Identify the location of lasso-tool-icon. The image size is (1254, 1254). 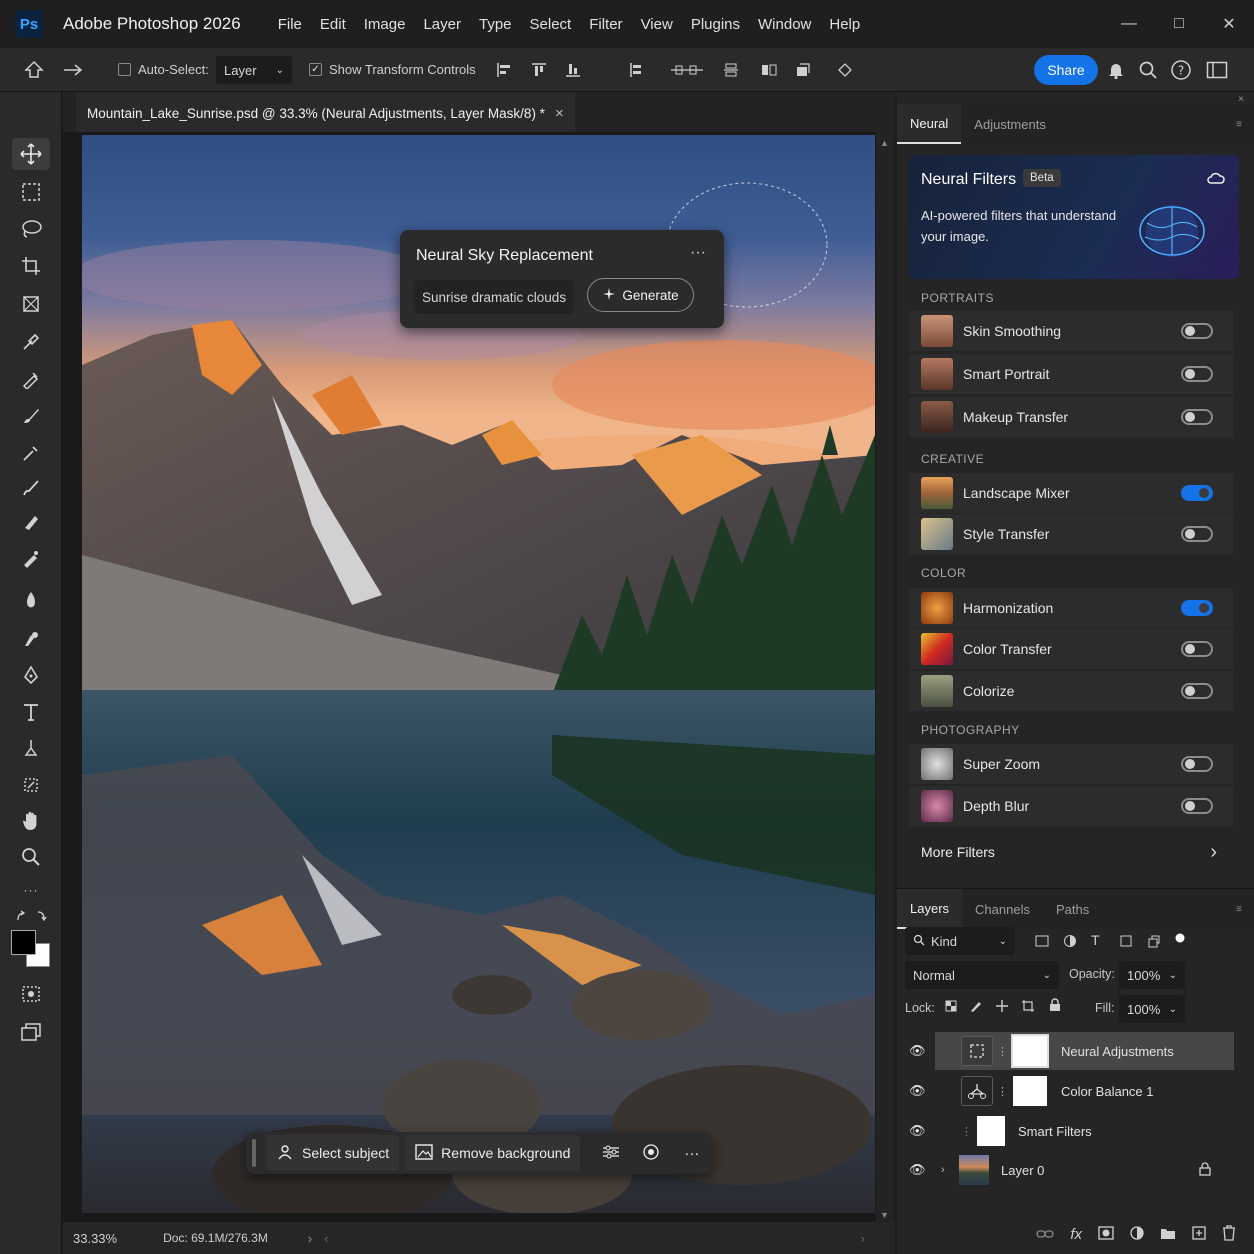
(31, 229).